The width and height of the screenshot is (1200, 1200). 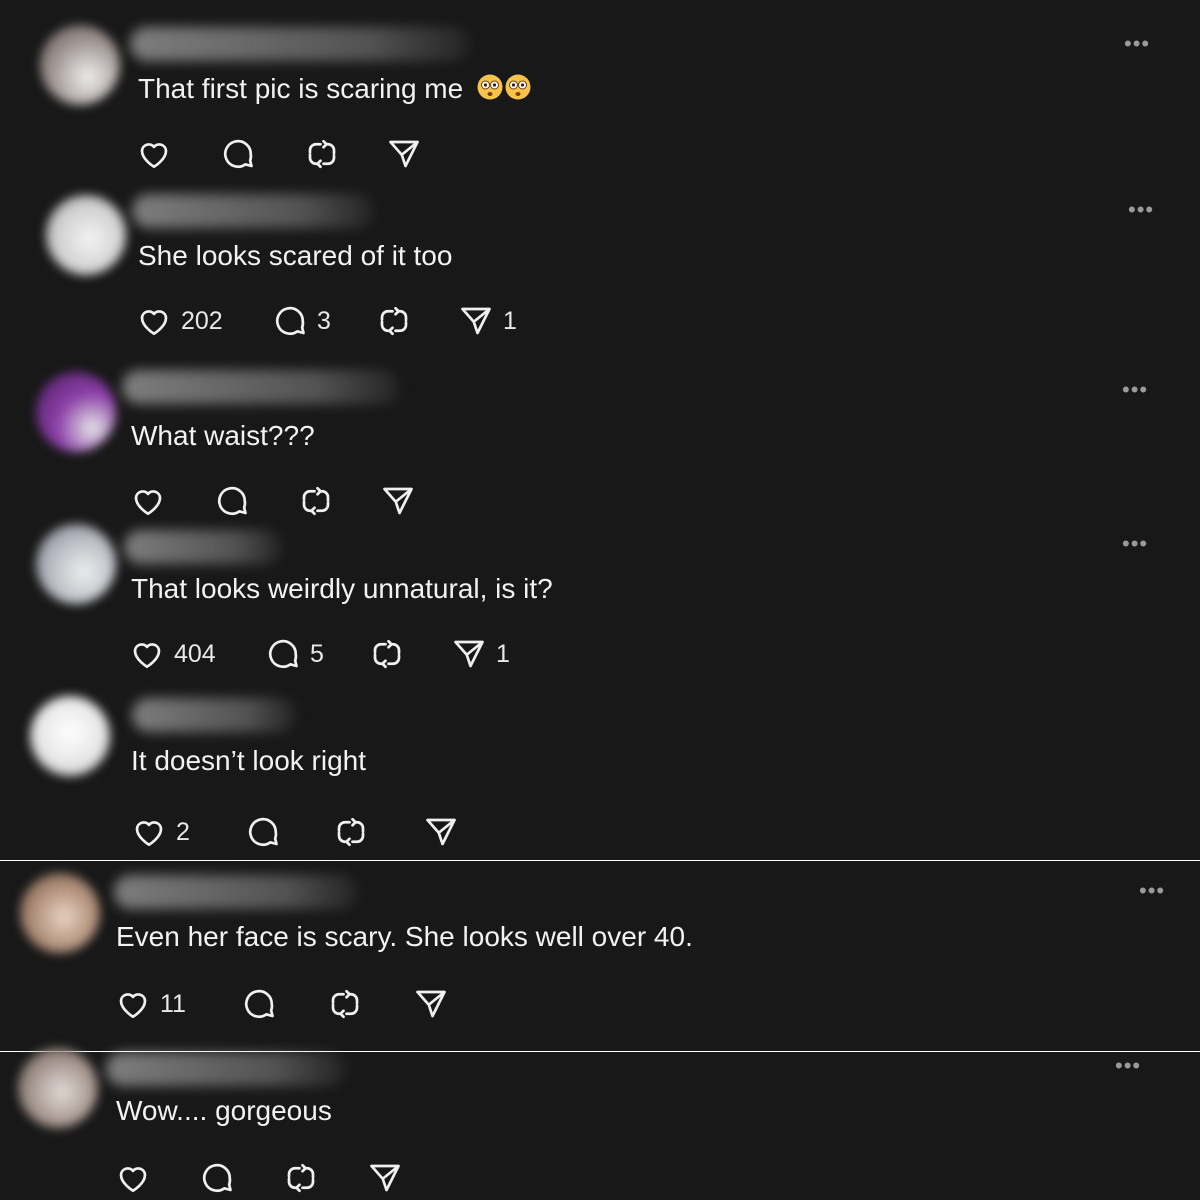 I want to click on comment-text-body: What waist???, so click(x=223, y=435).